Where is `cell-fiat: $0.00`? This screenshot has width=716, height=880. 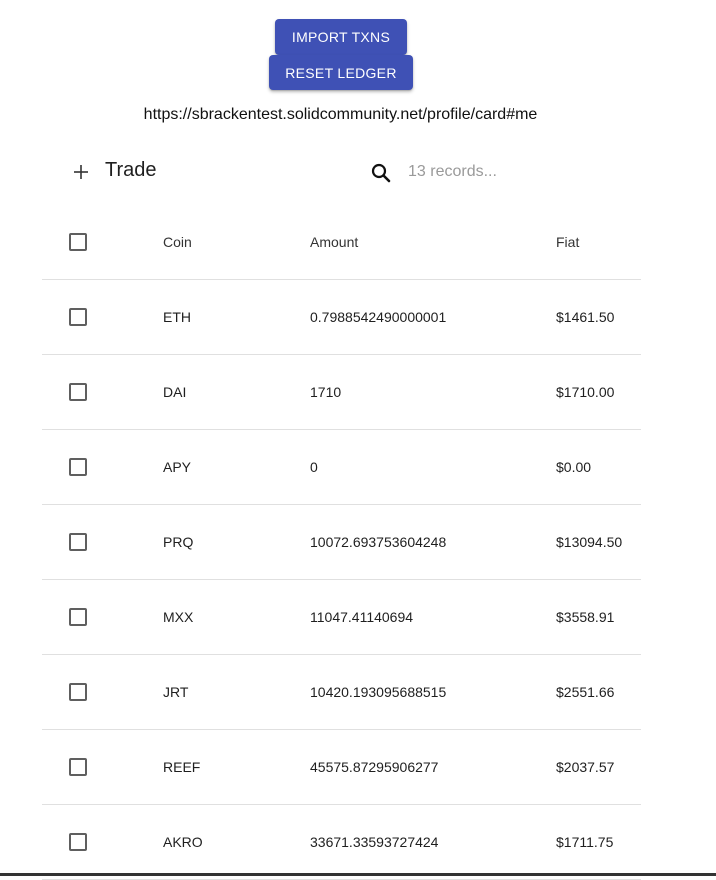 cell-fiat: $0.00 is located at coordinates (574, 467).